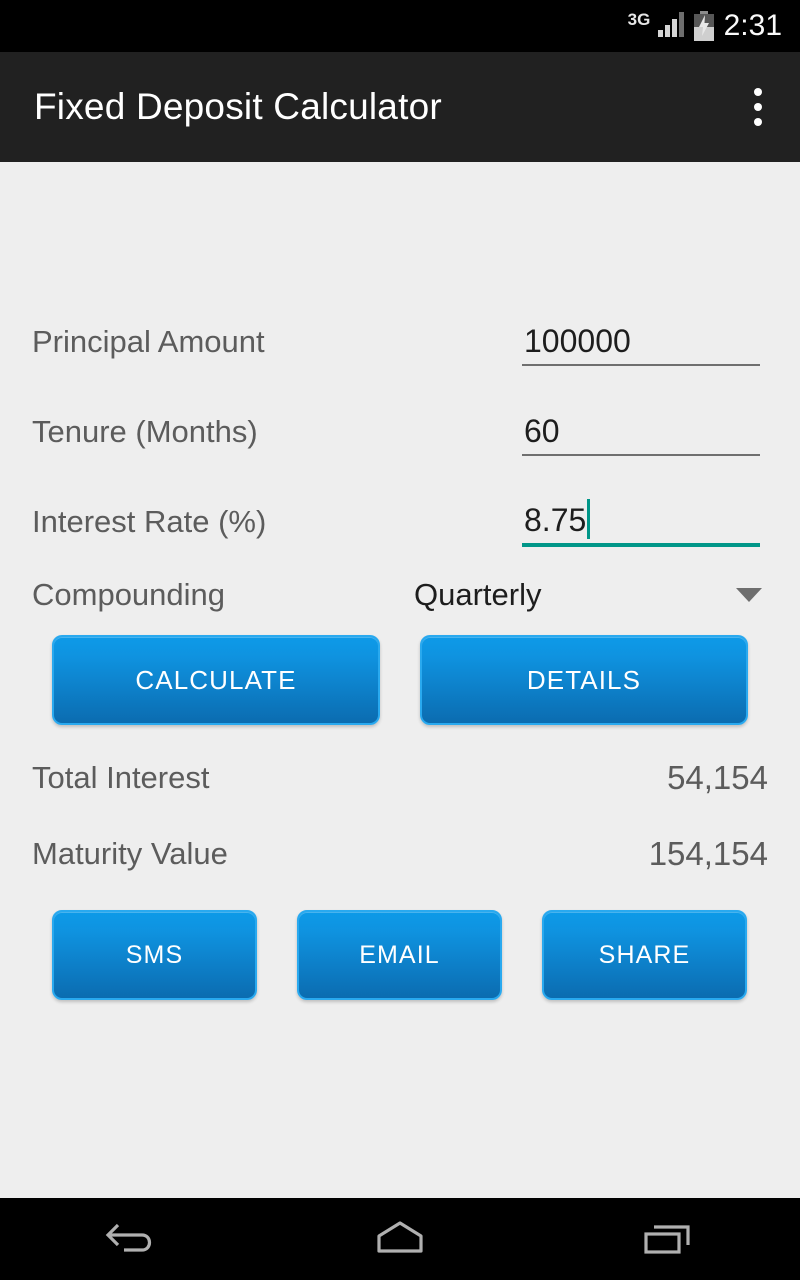 This screenshot has height=1280, width=800. What do you see at coordinates (667, 1239) in the screenshot?
I see `recents-icon` at bounding box center [667, 1239].